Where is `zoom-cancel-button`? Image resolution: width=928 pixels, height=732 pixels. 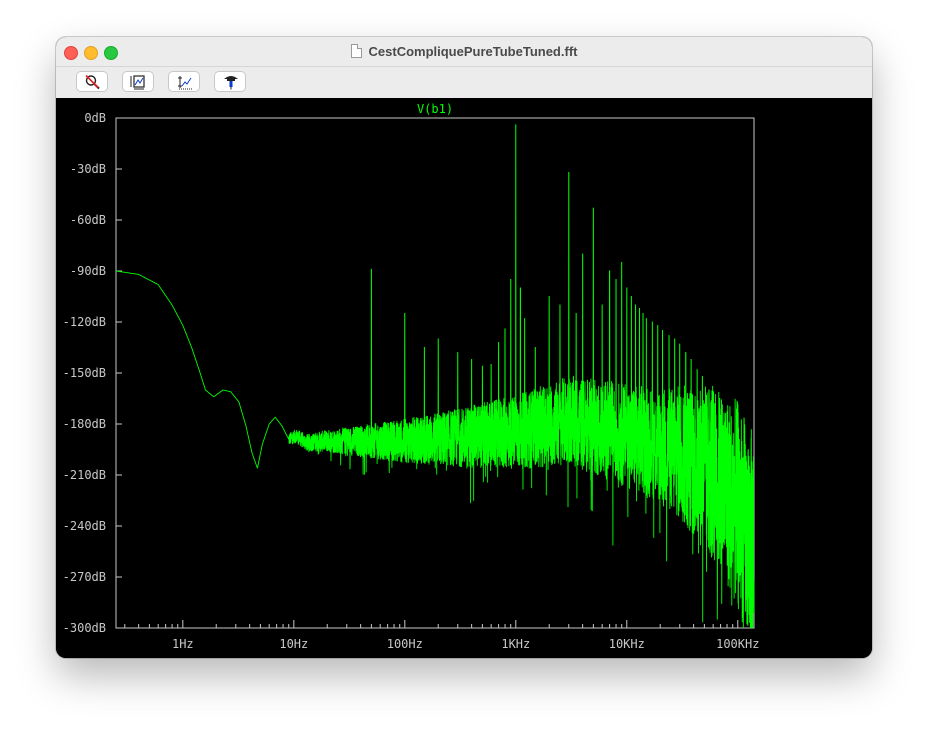
zoom-cancel-button is located at coordinates (92, 81).